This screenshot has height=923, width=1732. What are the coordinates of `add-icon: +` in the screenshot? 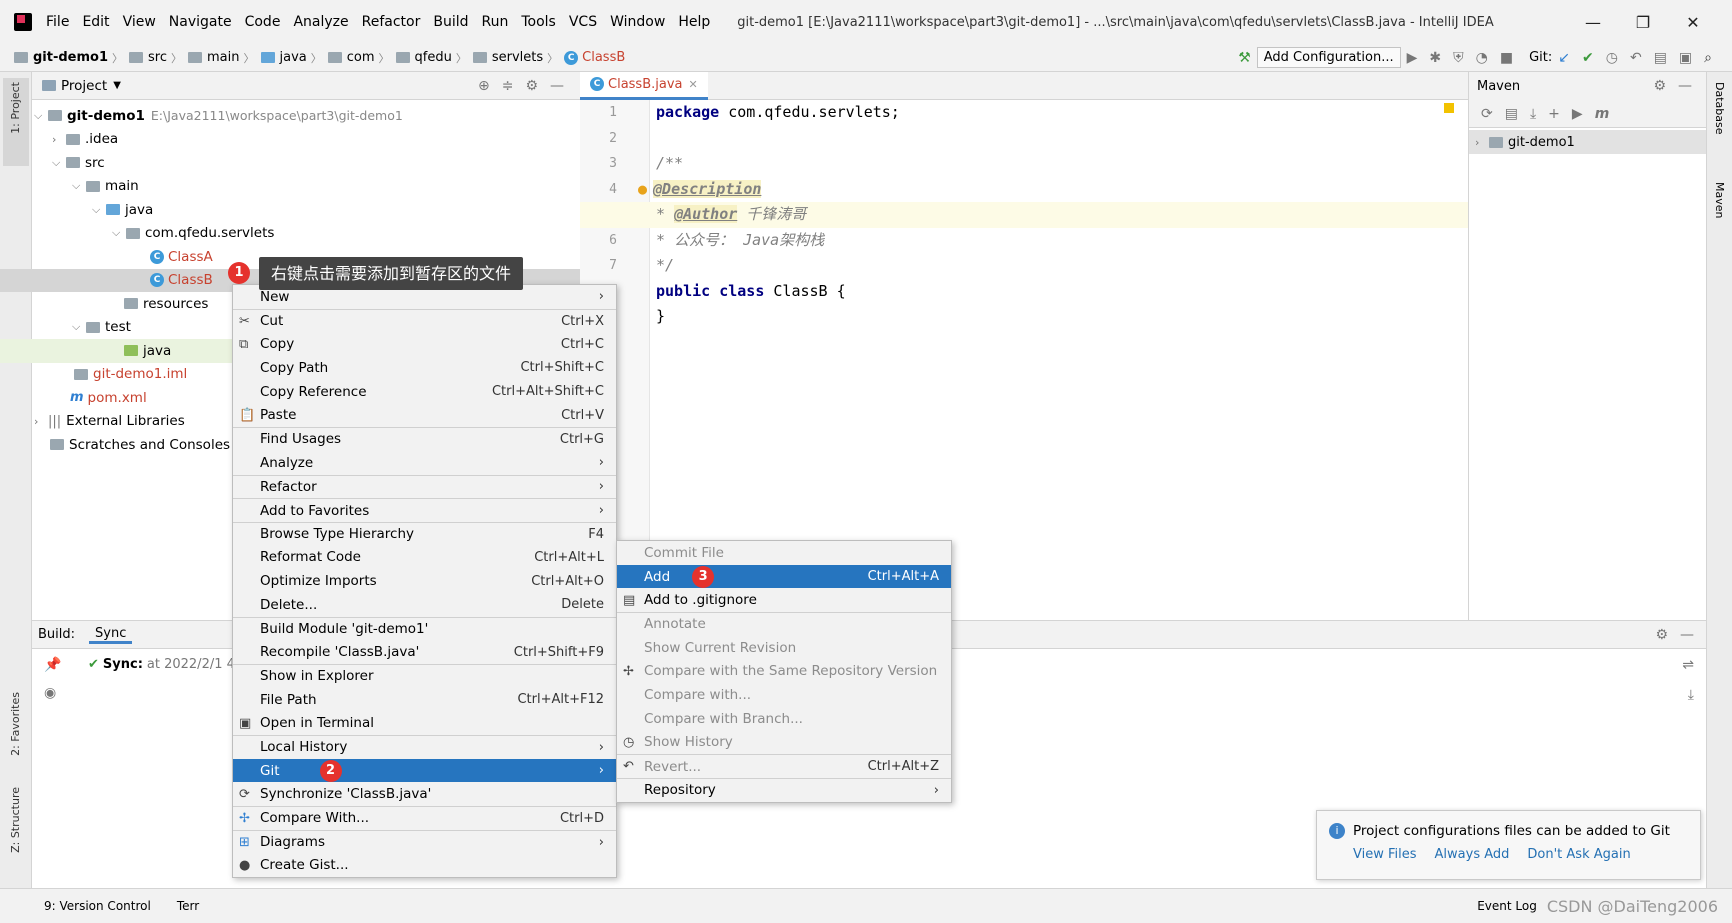 It's located at (1554, 114).